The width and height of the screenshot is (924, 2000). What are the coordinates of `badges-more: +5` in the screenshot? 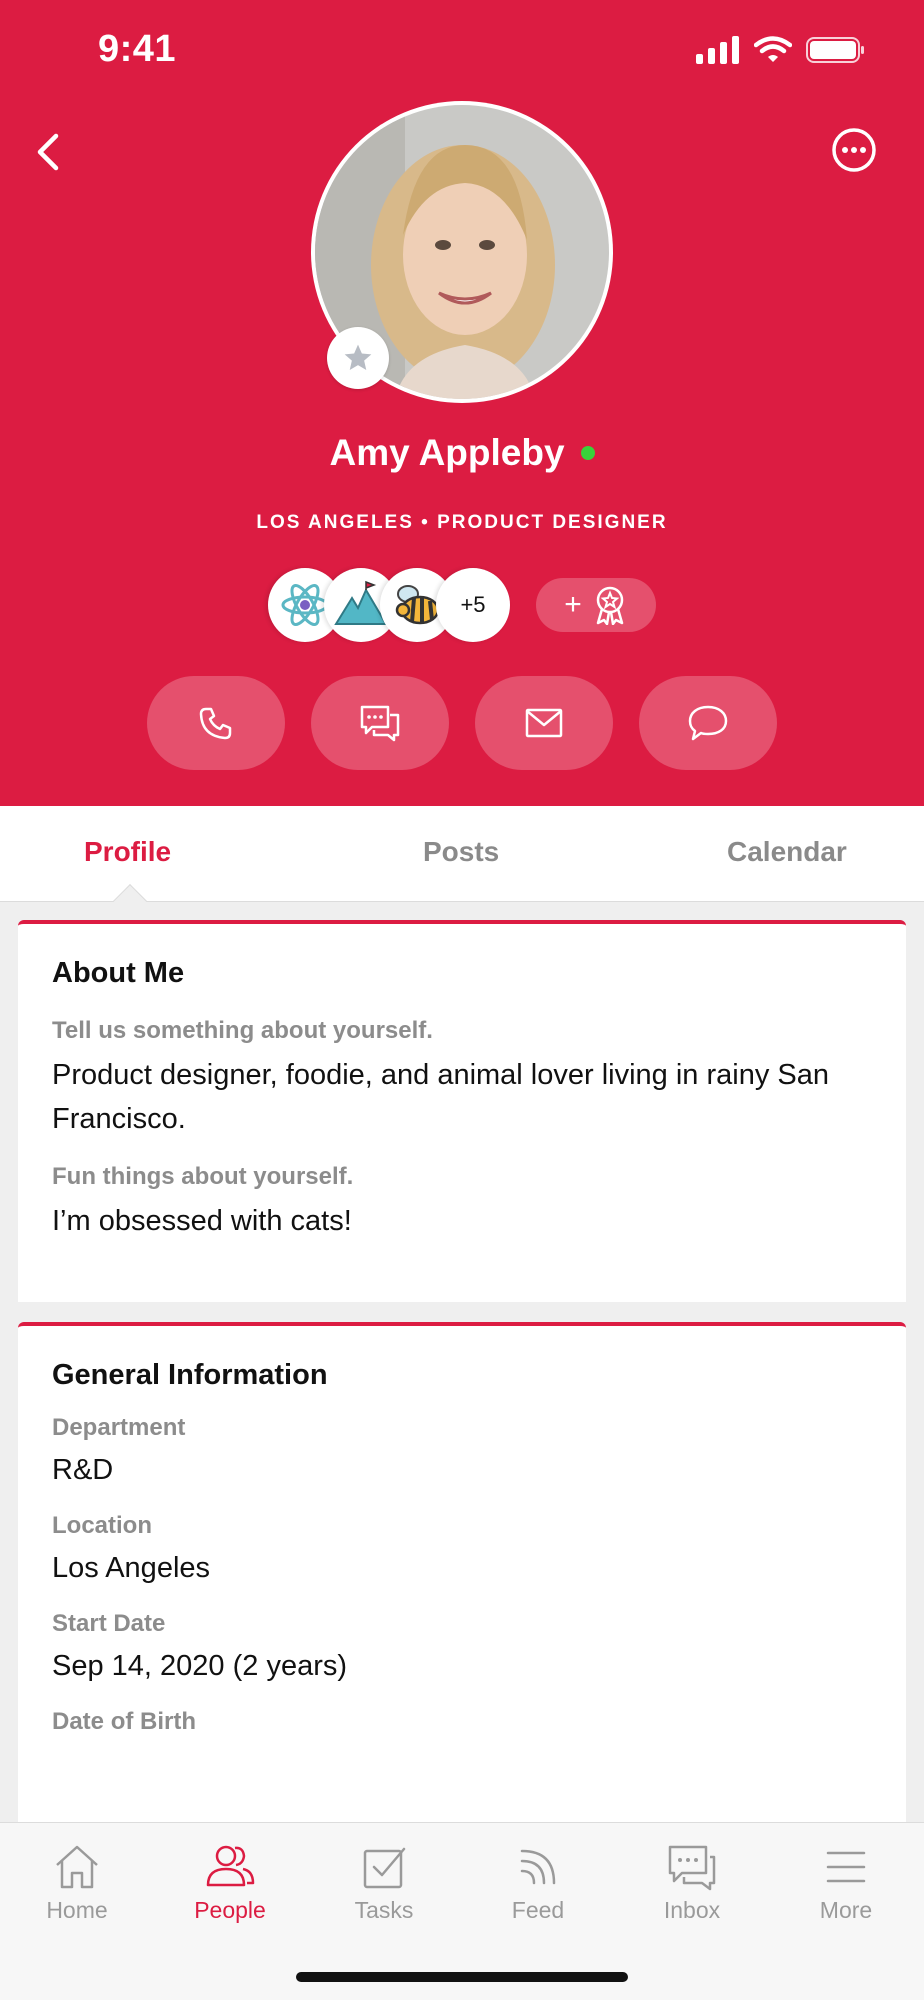 It's located at (473, 605).